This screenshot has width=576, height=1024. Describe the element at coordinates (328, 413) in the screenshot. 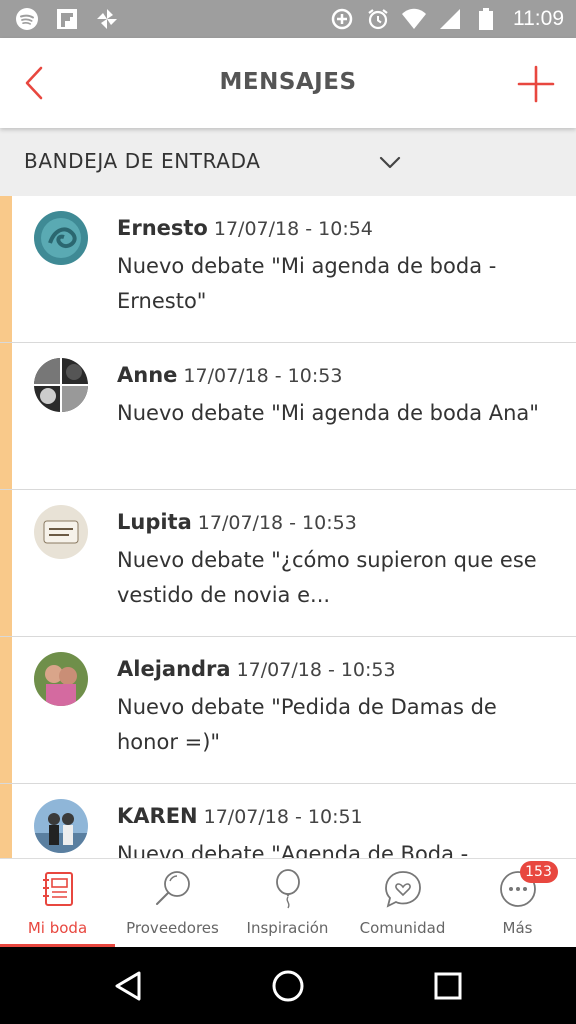

I see `message-preview: Nuevo debate "Mi agenda de boda Ana"` at that location.